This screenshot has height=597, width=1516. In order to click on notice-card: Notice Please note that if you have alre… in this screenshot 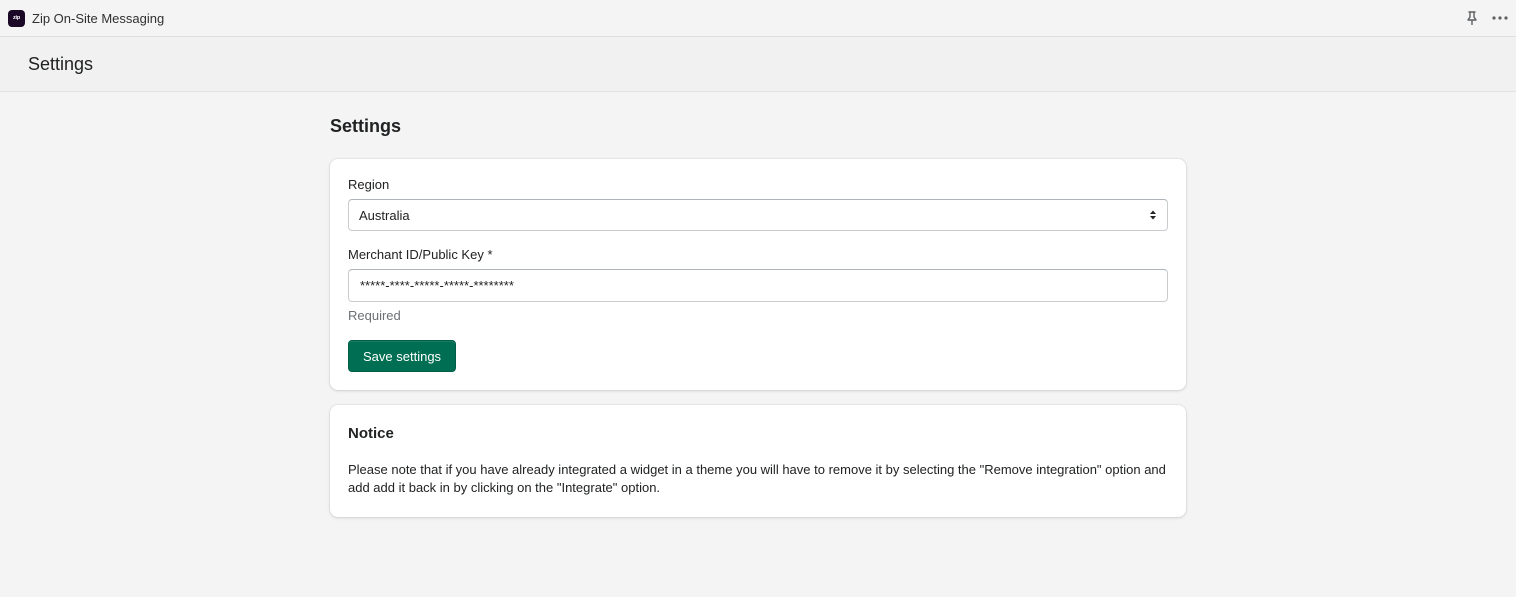, I will do `click(758, 461)`.